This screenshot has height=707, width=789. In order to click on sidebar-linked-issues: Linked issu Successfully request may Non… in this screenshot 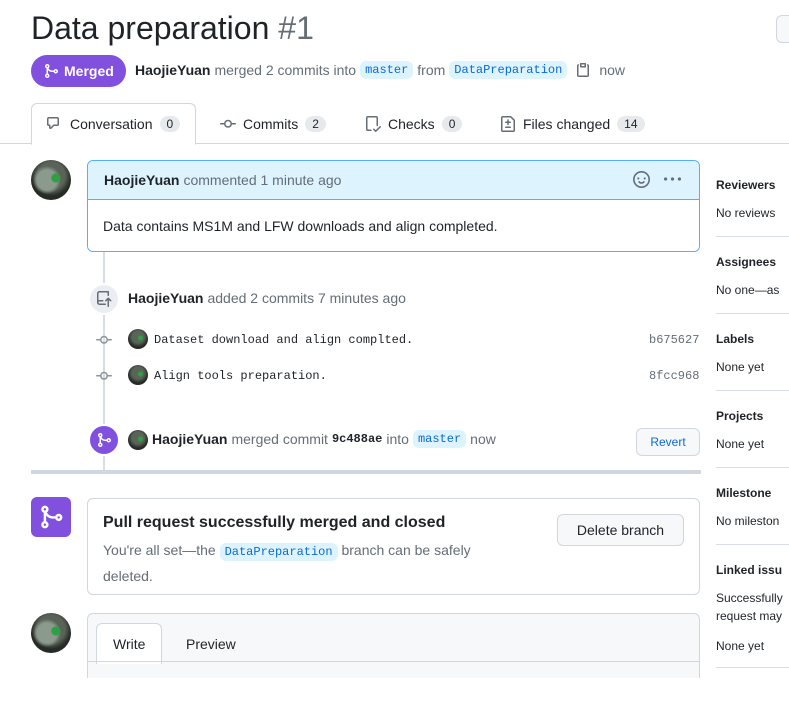, I will do `click(752, 609)`.